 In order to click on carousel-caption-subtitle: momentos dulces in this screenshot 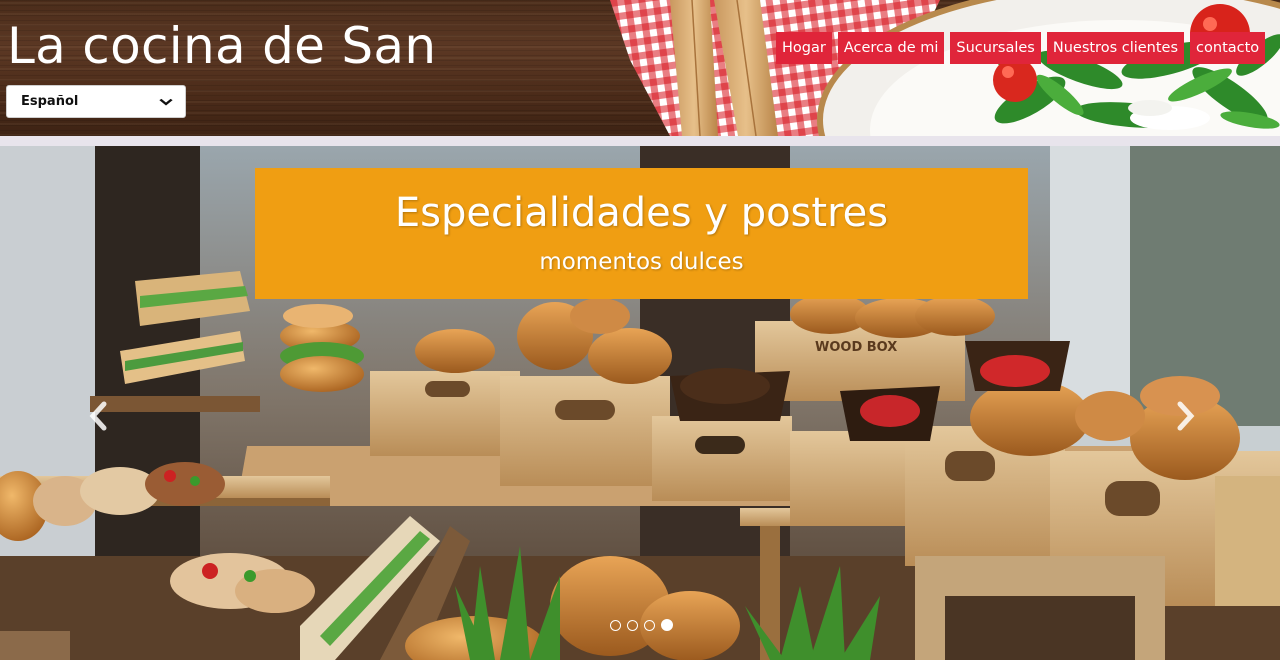, I will do `click(641, 262)`.